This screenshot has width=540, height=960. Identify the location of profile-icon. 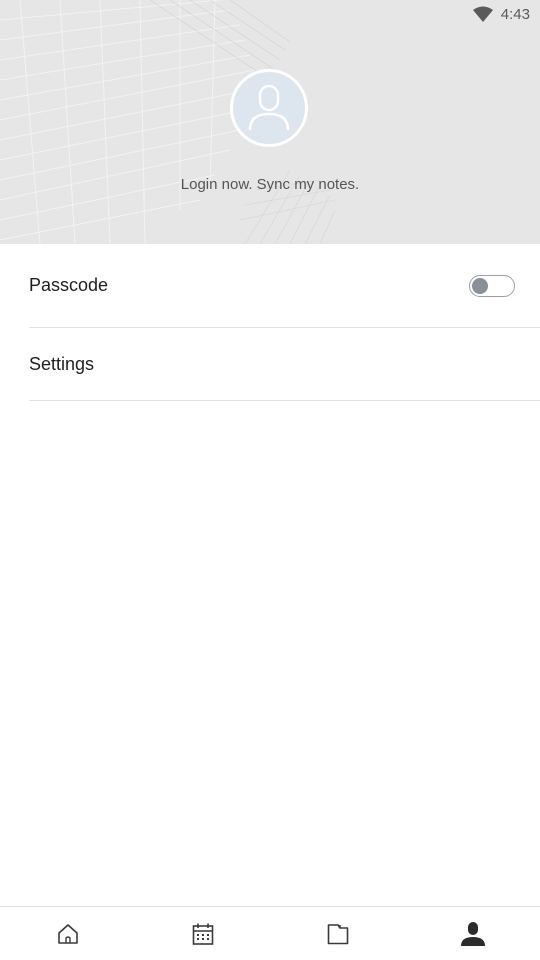
(472, 933).